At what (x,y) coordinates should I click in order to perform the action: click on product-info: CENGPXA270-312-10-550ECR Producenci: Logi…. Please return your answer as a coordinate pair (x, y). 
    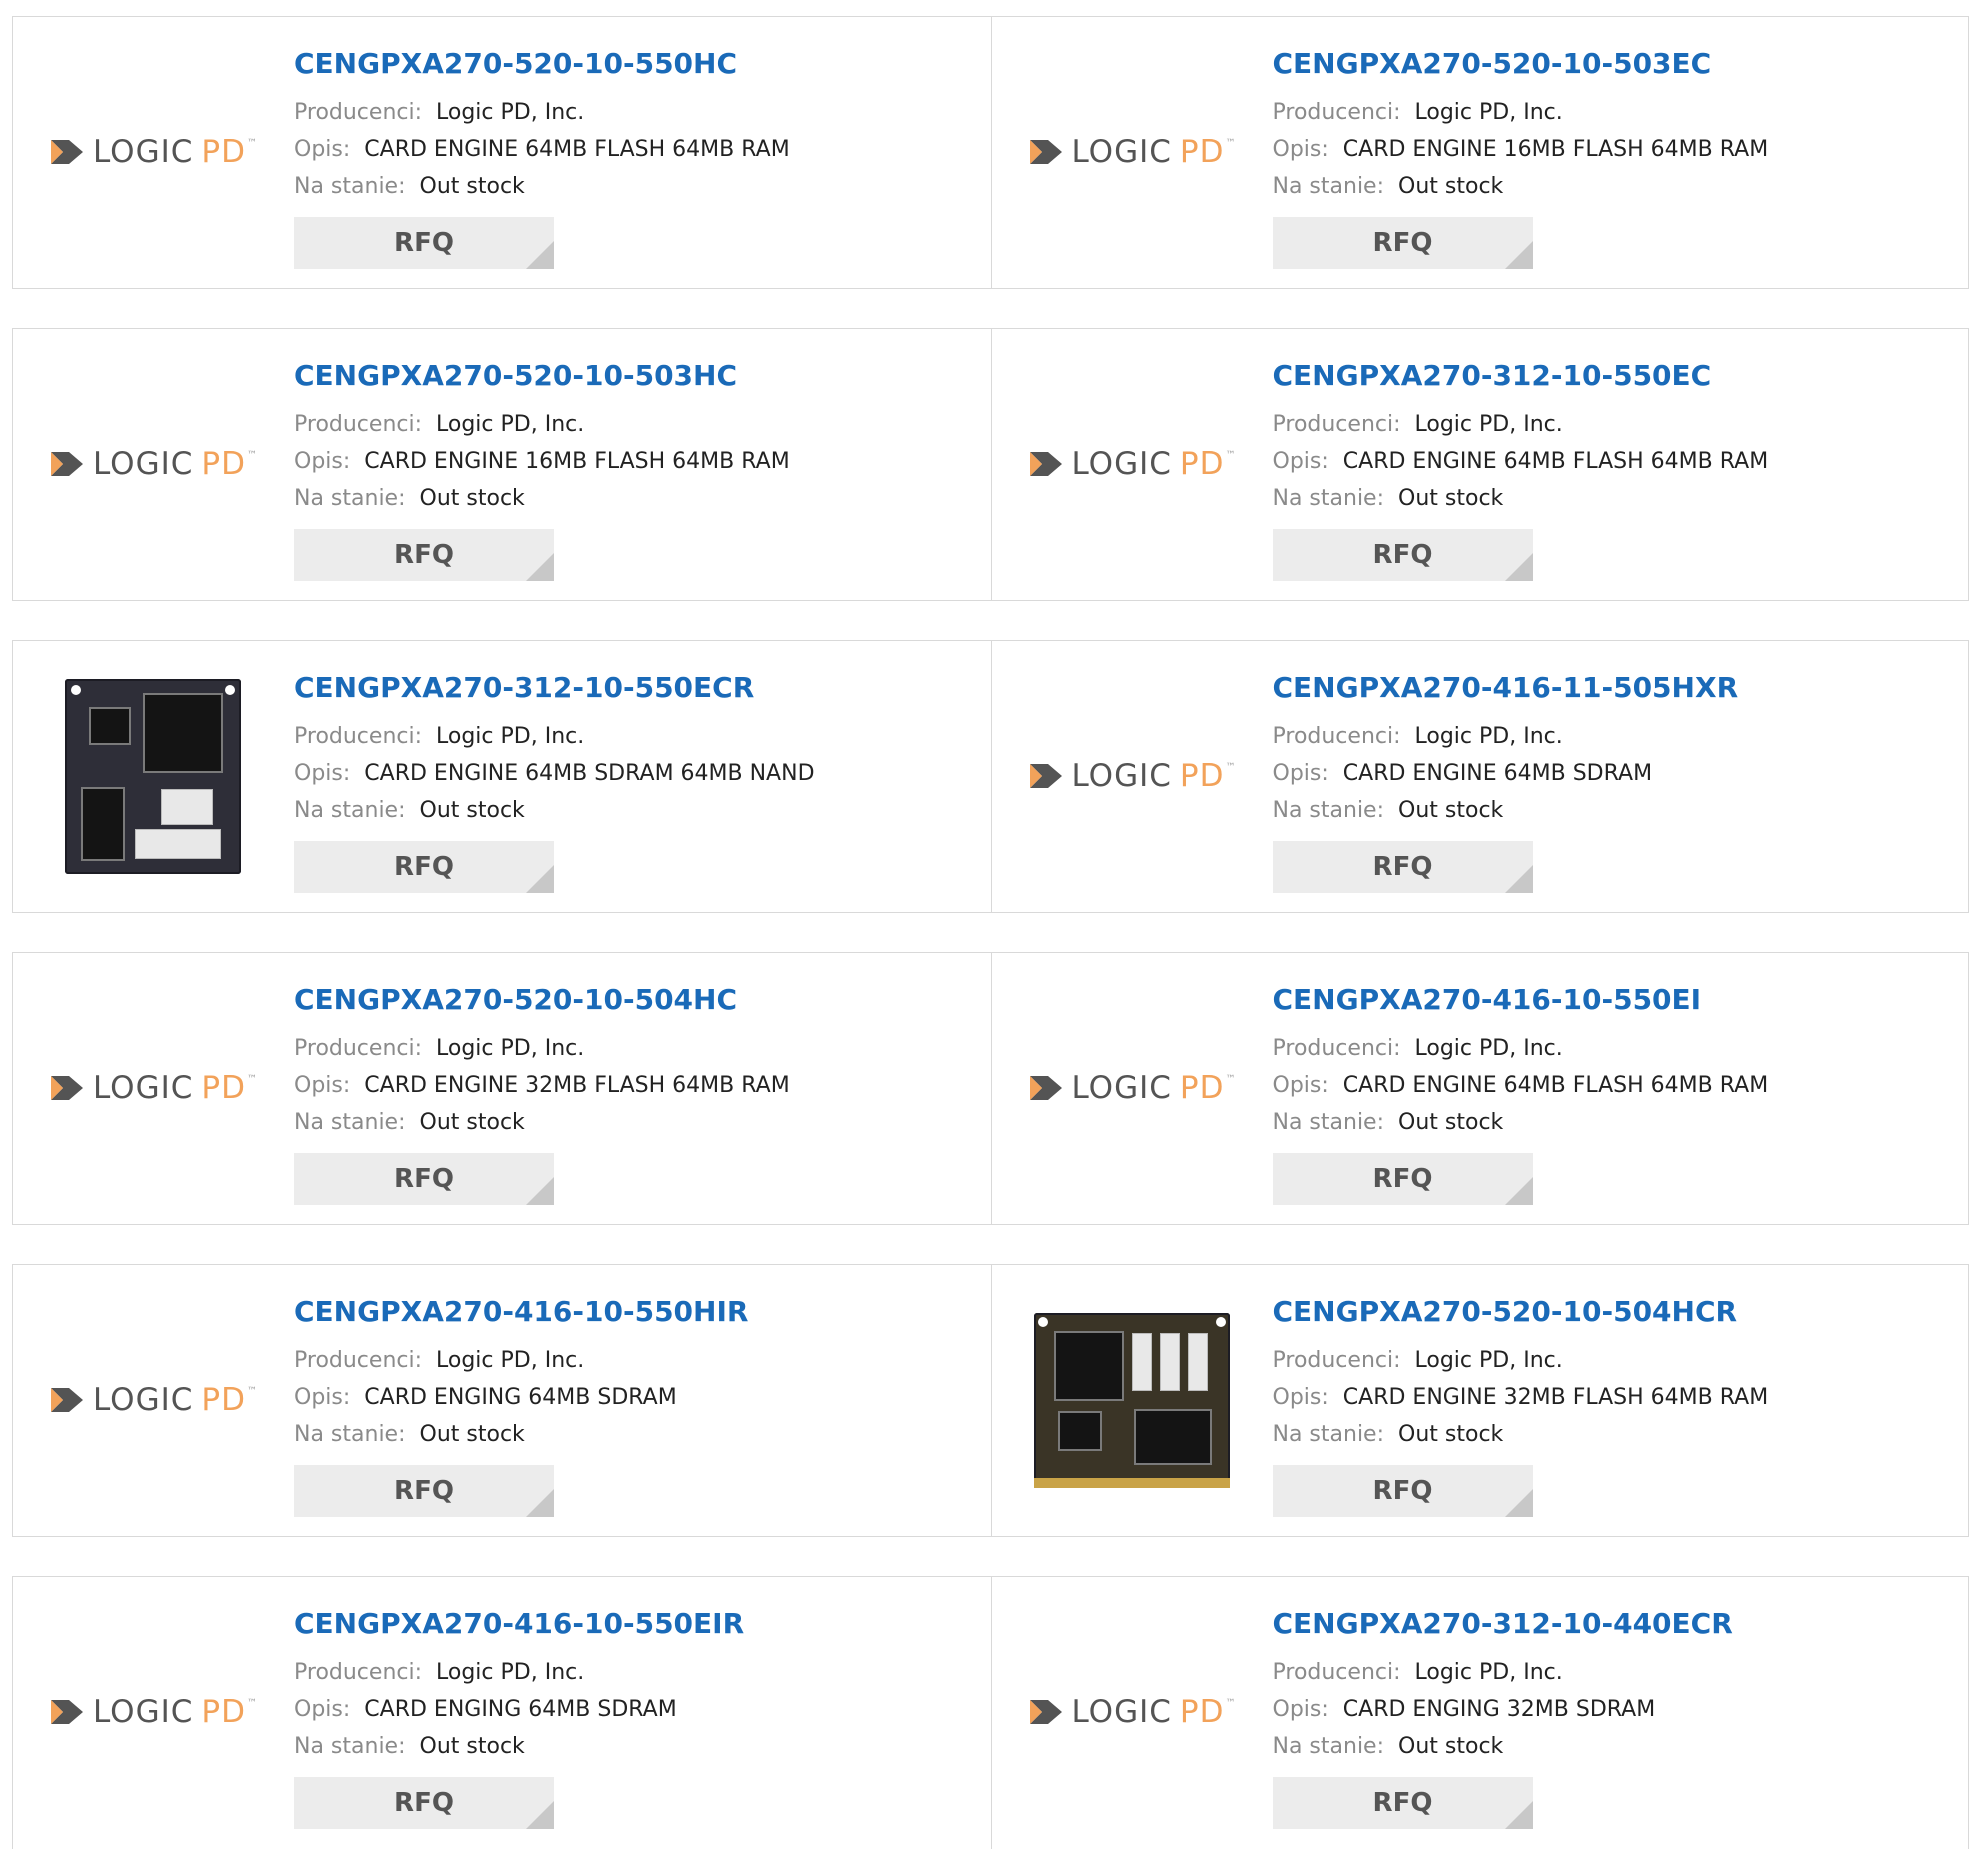
    Looking at the image, I should click on (554, 750).